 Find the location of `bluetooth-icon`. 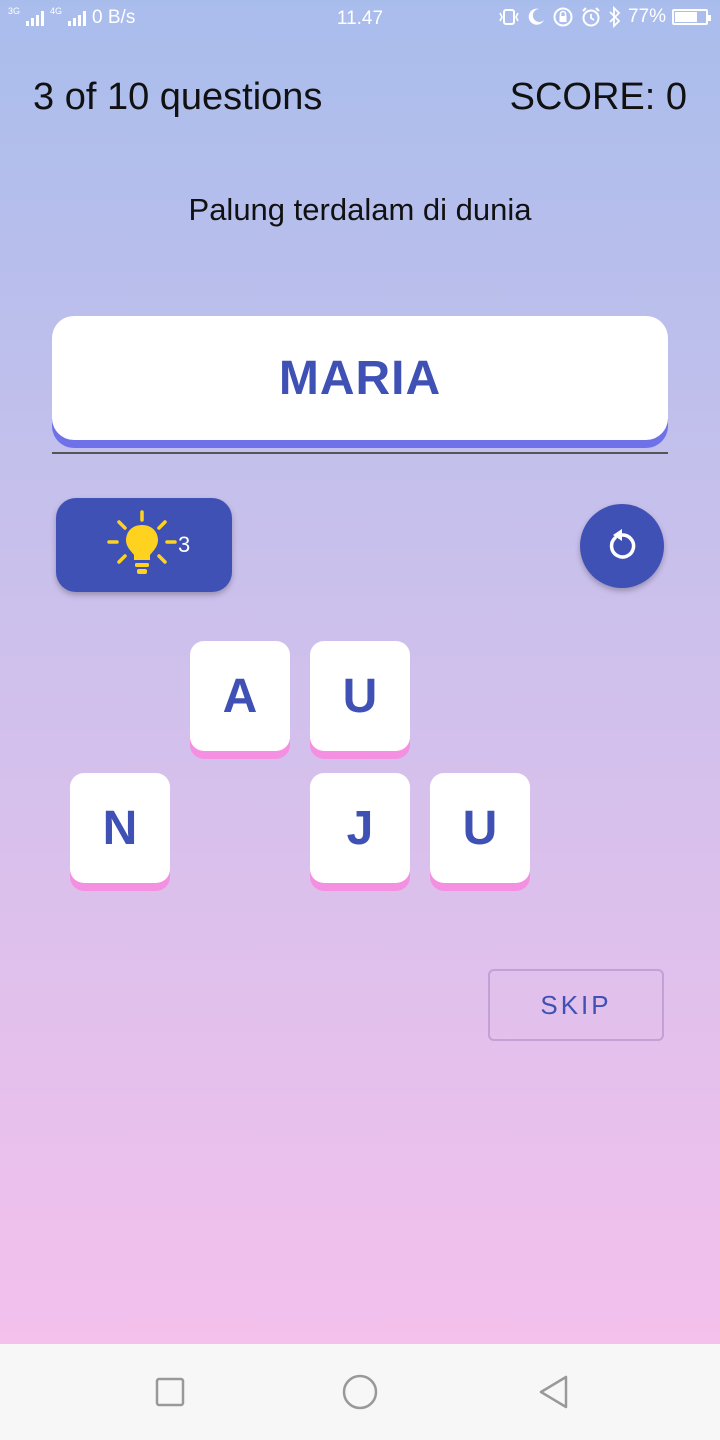

bluetooth-icon is located at coordinates (615, 17).